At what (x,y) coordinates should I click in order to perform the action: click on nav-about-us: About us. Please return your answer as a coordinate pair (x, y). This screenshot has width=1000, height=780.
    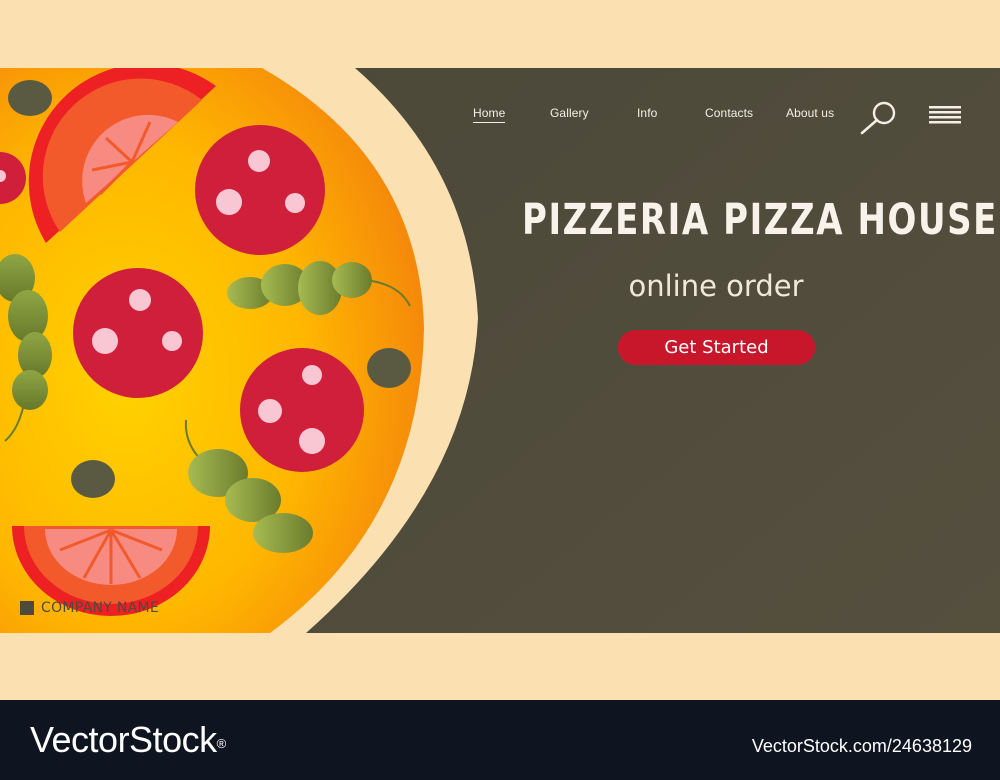
    Looking at the image, I should click on (810, 113).